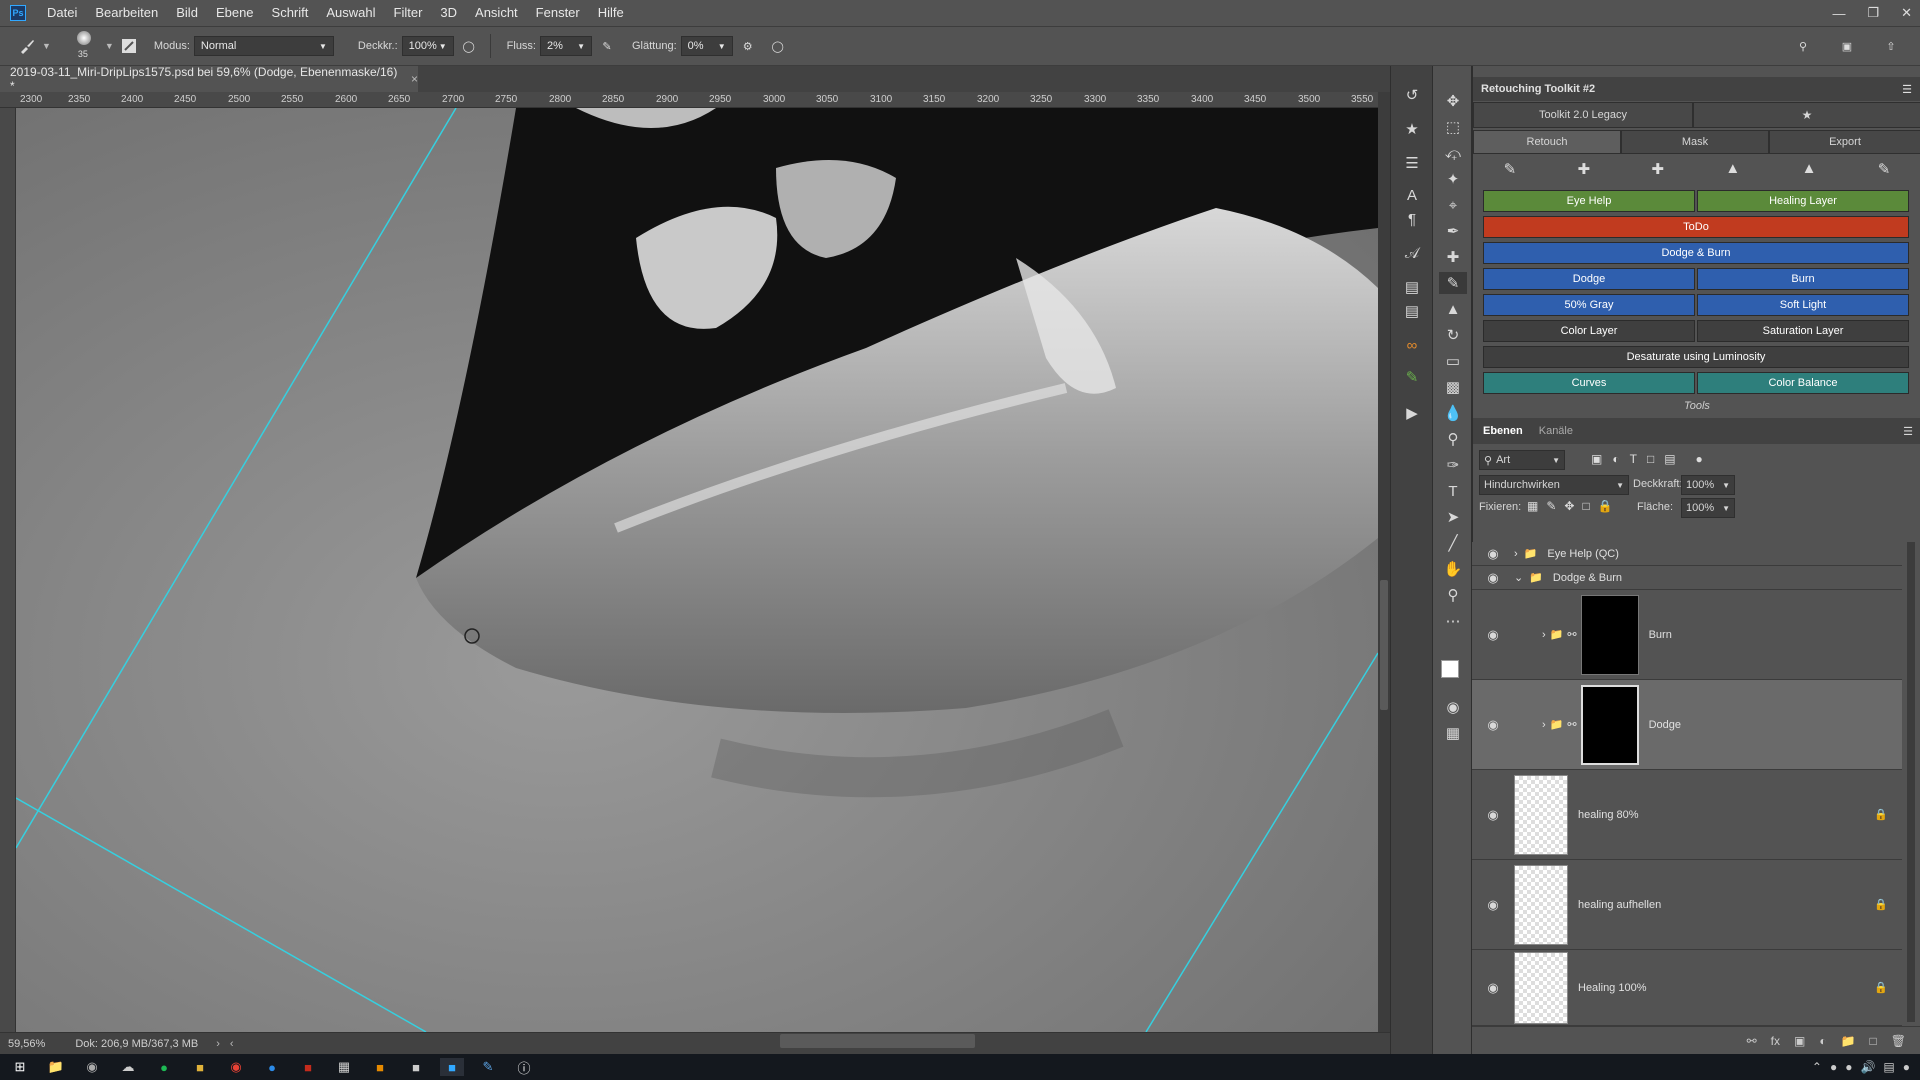 This screenshot has width=1920, height=1080. Describe the element at coordinates (26, 1044) in the screenshot. I see `zoom-level: 59,56%` at that location.